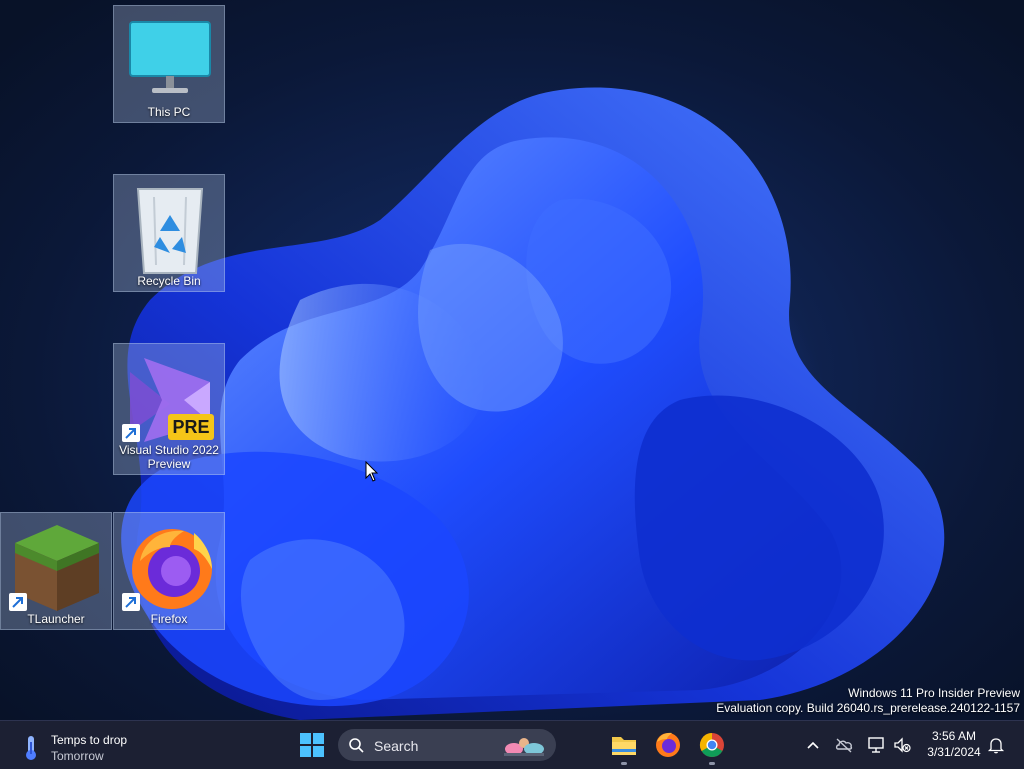 The height and width of the screenshot is (769, 1024). I want to click on thermometer-icon, so click(31, 748).